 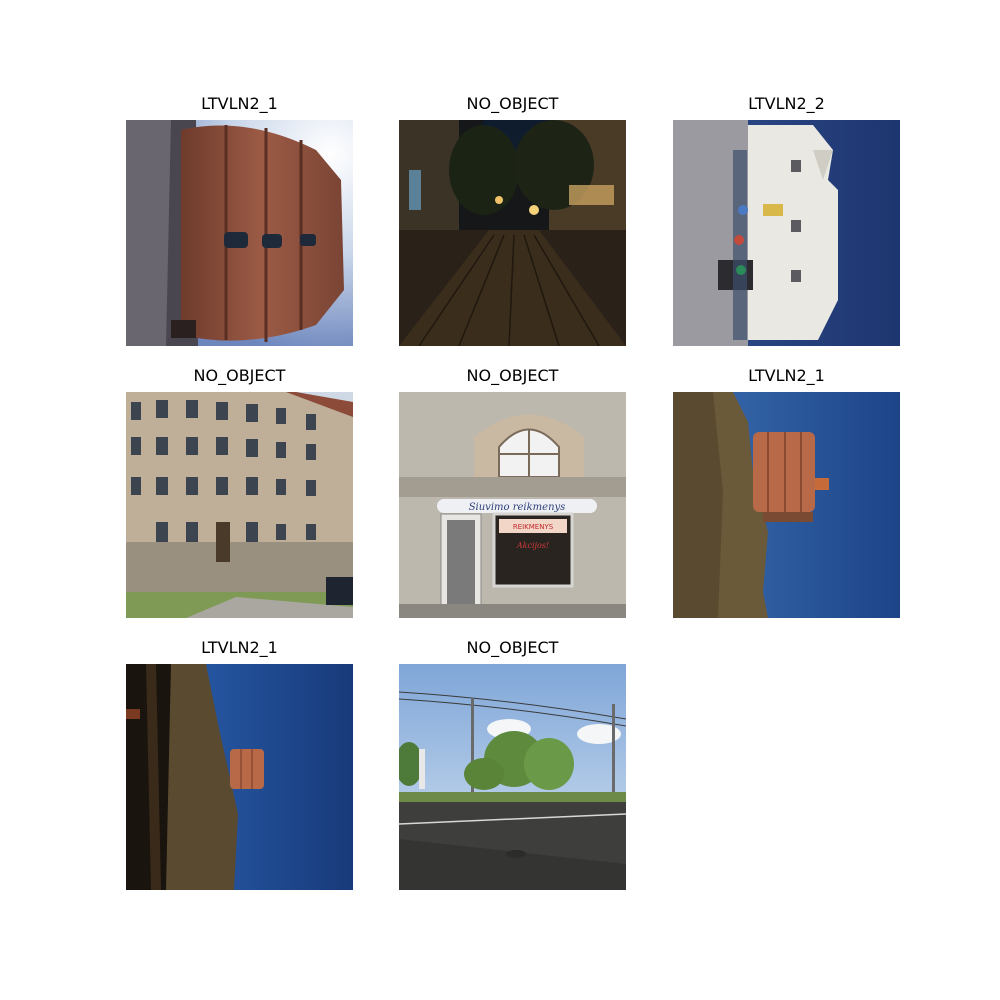 I want to click on photo-apartment-building, so click(x=239, y=505).